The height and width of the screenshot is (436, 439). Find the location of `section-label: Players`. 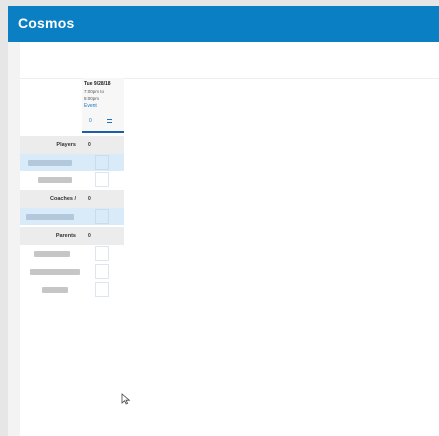

section-label: Players is located at coordinates (66, 145).